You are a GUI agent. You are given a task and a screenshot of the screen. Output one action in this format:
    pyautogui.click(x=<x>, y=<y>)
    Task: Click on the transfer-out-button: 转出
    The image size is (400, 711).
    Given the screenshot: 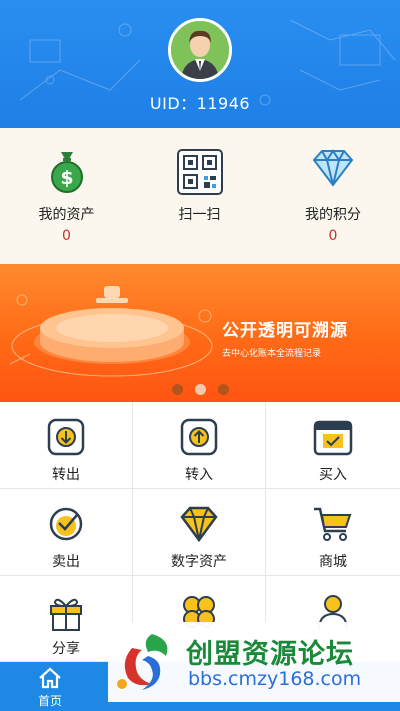 What is the action you would take?
    pyautogui.click(x=66, y=445)
    